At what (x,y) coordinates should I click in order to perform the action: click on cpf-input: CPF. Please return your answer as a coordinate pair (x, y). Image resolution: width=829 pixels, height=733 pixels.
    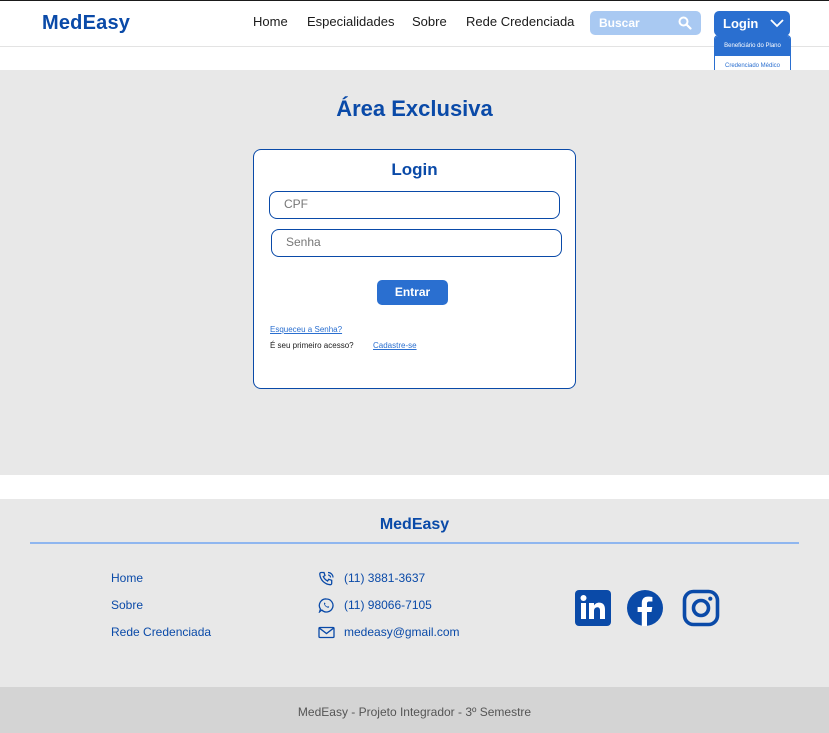
    Looking at the image, I should click on (414, 205).